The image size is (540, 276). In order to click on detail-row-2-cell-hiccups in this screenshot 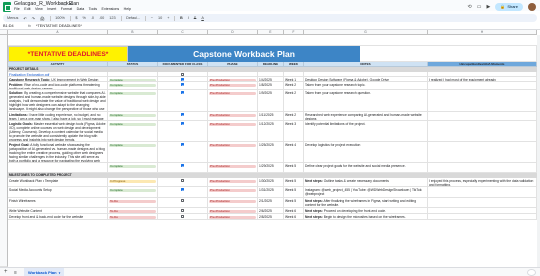, I will do `click(482, 86)`.